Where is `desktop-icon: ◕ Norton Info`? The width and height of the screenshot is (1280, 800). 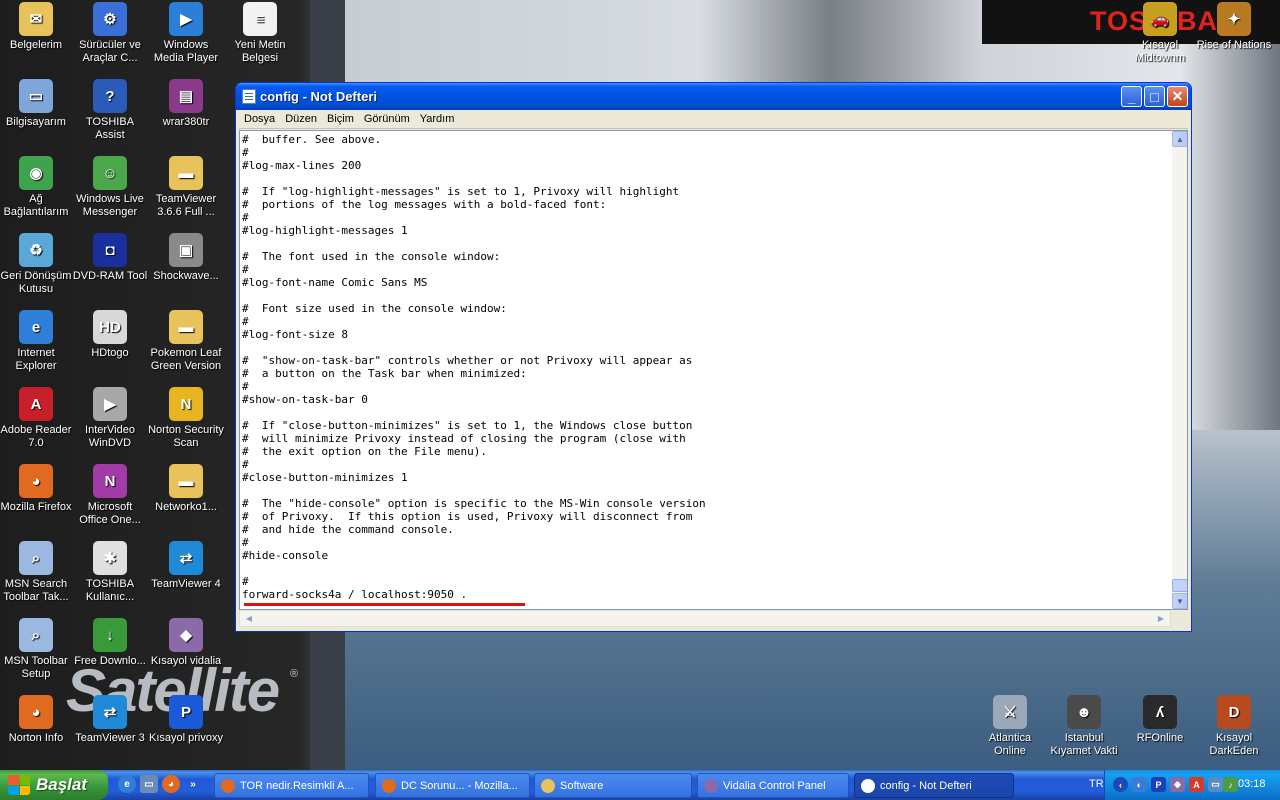 desktop-icon: ◕ Norton Info is located at coordinates (37, 720).